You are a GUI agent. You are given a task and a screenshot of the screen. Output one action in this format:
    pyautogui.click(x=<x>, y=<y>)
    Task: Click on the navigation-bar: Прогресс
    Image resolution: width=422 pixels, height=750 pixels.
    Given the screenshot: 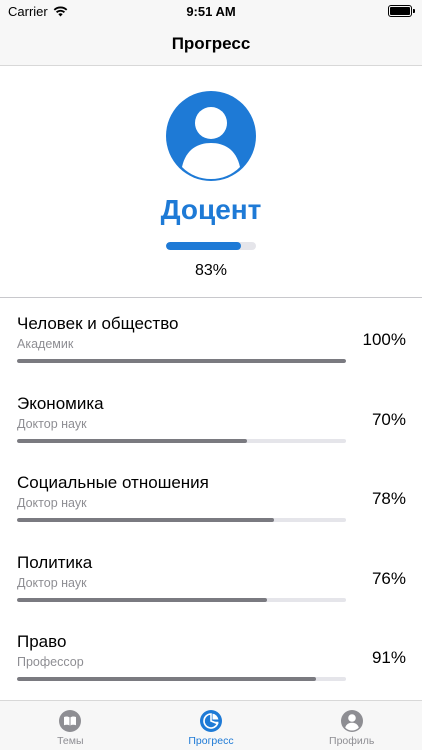 What is the action you would take?
    pyautogui.click(x=211, y=44)
    